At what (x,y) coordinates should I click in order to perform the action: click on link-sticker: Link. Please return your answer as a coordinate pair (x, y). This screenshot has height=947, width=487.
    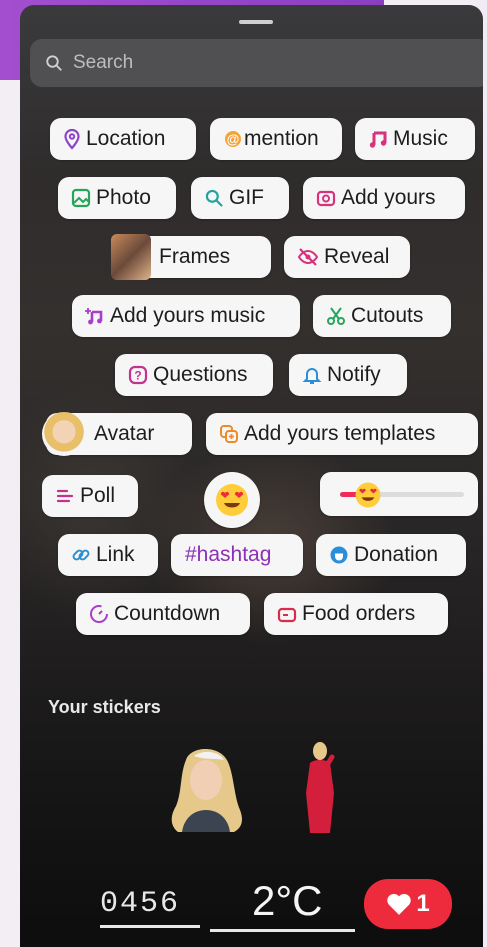
    Looking at the image, I should click on (108, 555).